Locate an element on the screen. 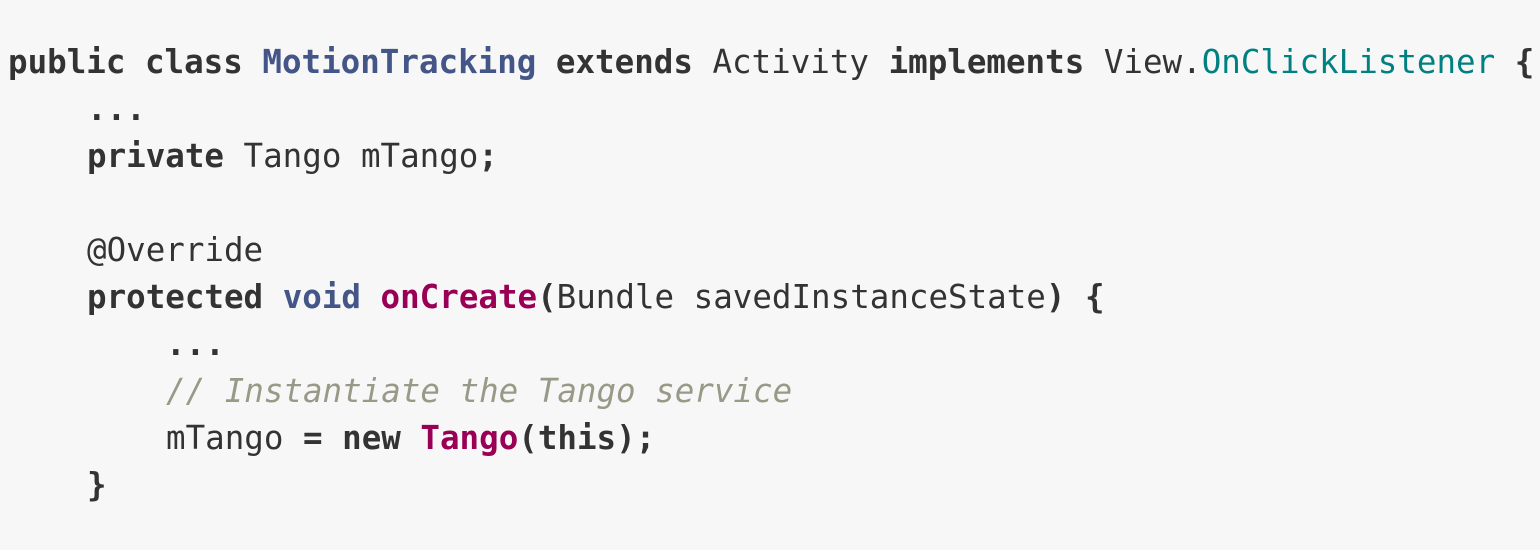  param-name: savedInstanceState is located at coordinates (869, 297).